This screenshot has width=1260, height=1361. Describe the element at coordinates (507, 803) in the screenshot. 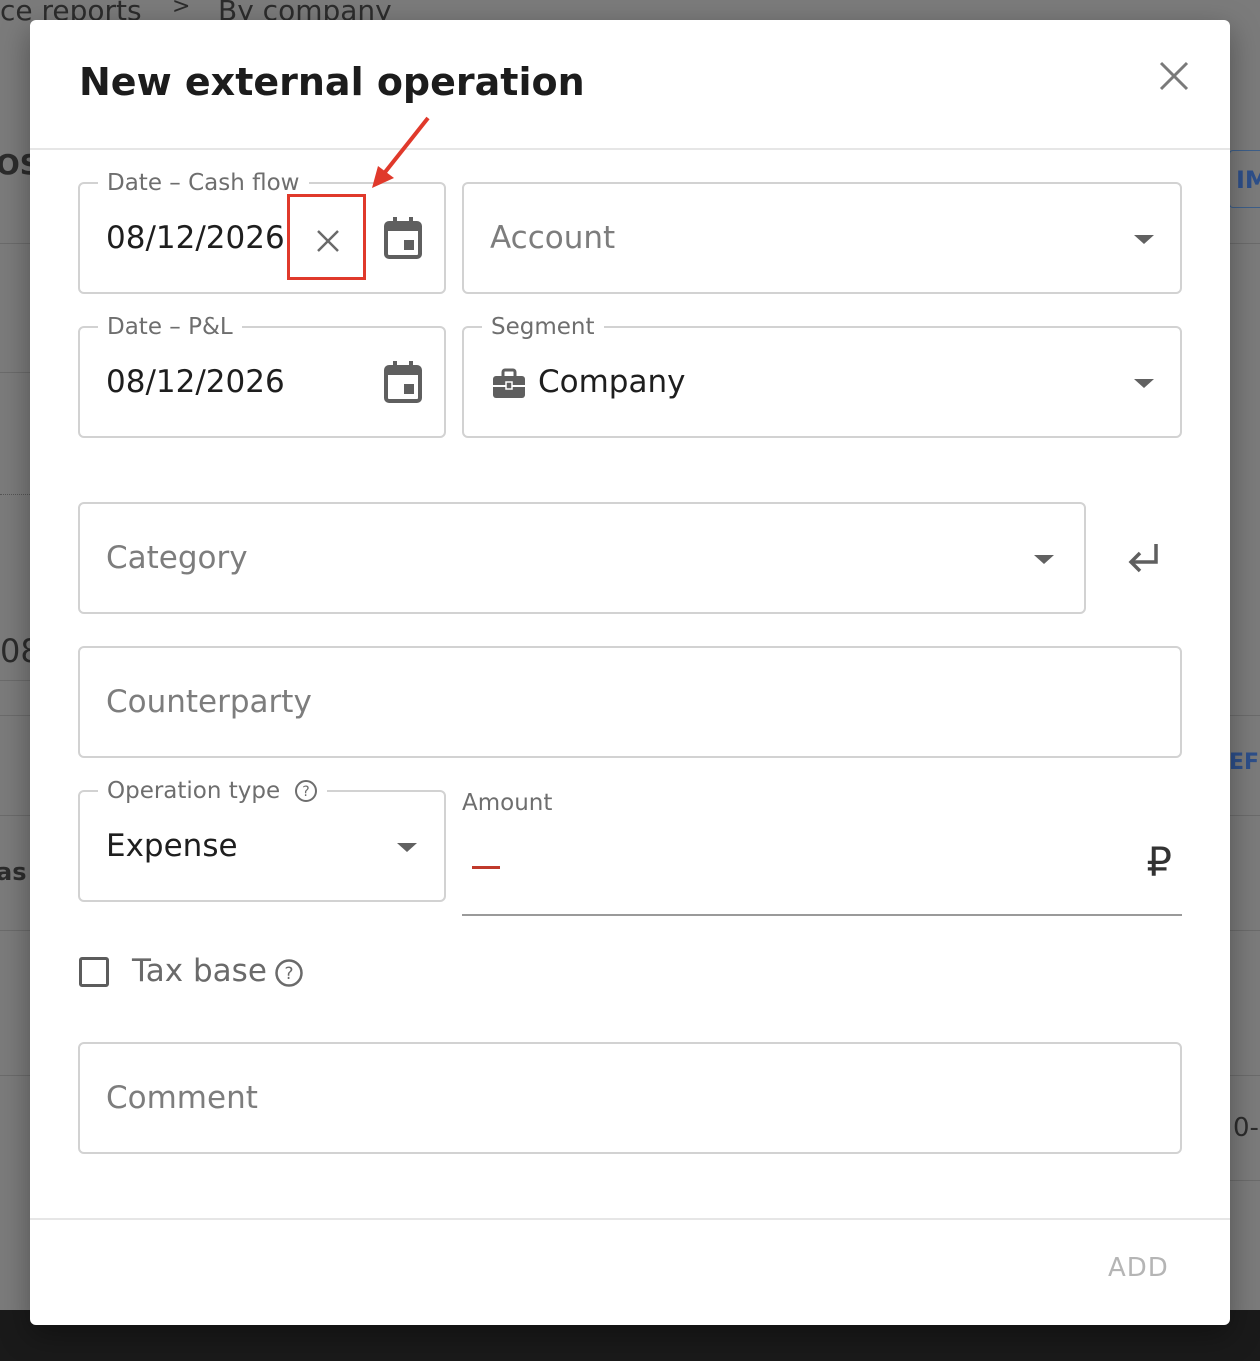

I see `amount-label: Amount` at that location.